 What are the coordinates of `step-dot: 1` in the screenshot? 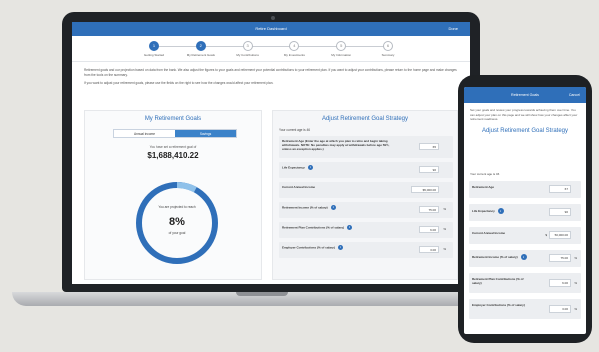 It's located at (154, 46).